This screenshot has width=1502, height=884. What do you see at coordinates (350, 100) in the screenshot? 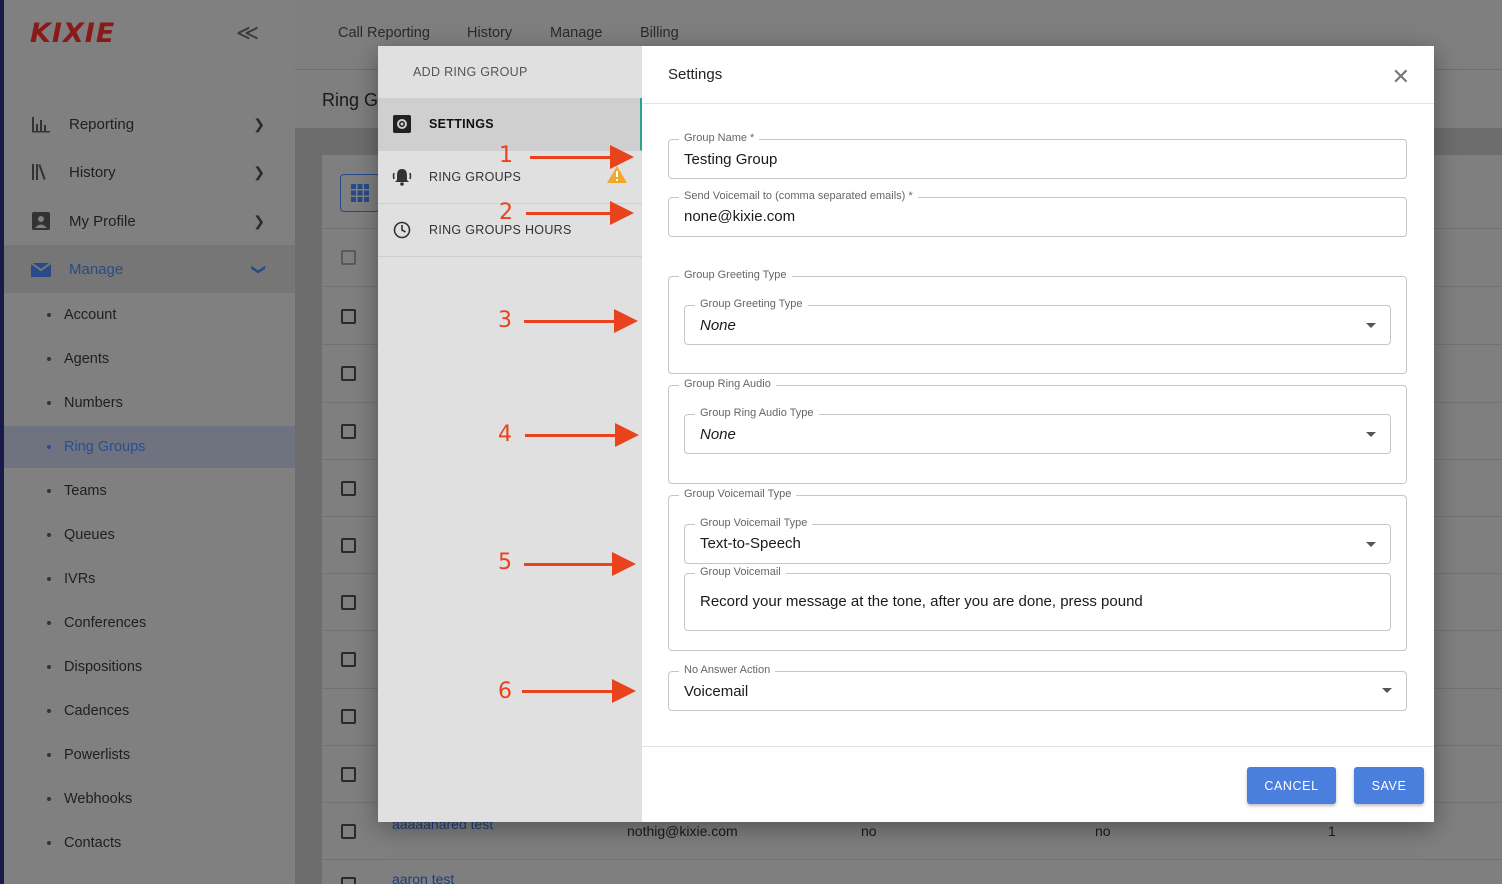
I see `page-title: Ring G` at bounding box center [350, 100].